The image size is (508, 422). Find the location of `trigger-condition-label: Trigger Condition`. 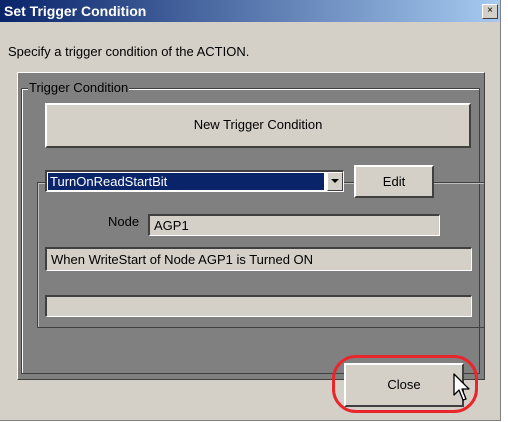

trigger-condition-label: Trigger Condition is located at coordinates (79, 87).